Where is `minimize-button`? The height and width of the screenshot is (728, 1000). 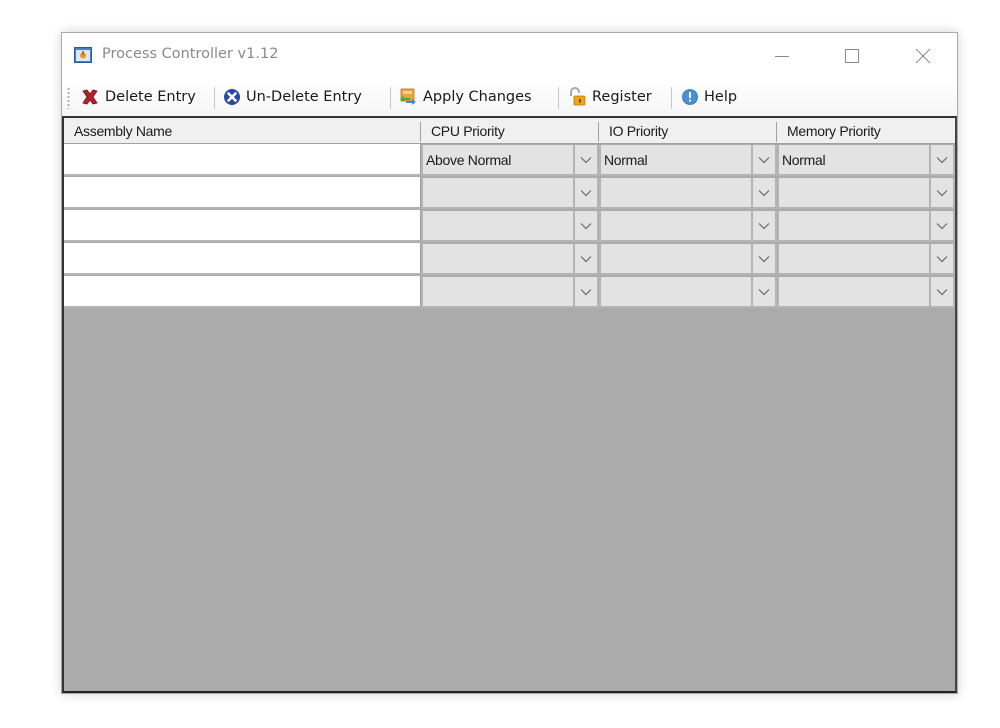
minimize-button is located at coordinates (782, 56).